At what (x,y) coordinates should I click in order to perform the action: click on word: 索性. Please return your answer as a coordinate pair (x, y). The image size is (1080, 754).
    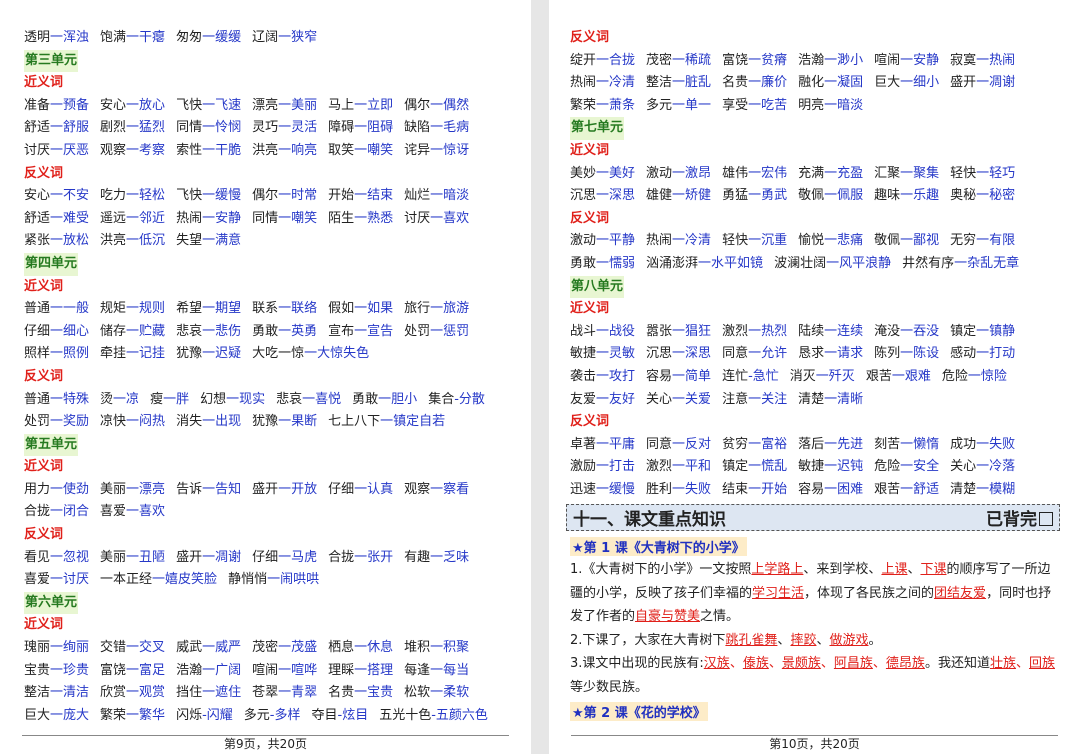
    Looking at the image, I should click on (189, 150).